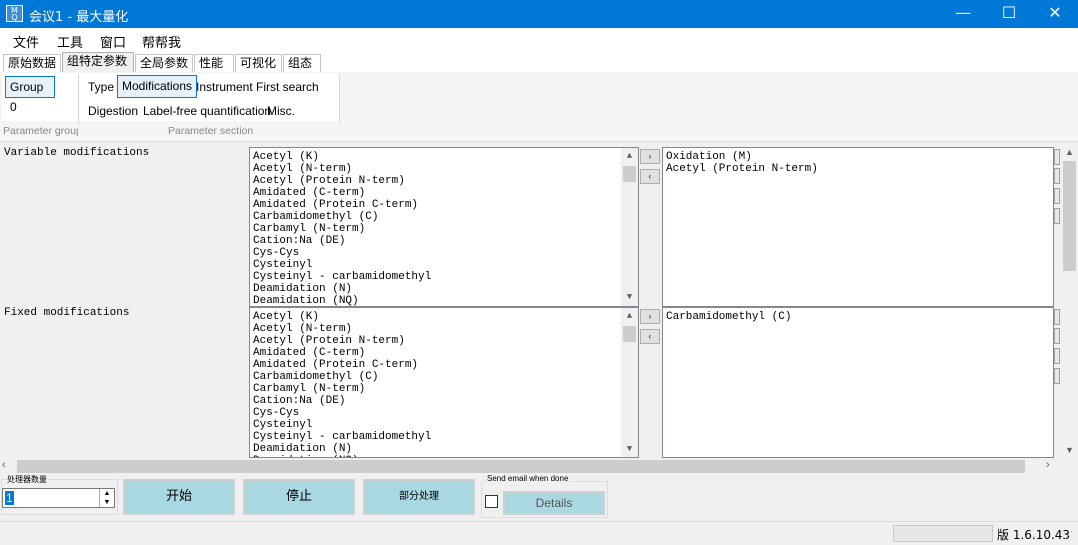 The width and height of the screenshot is (1078, 545). Describe the element at coordinates (539, 533) in the screenshot. I see `status-bar: 版 1.6.10.43 ⋰` at that location.